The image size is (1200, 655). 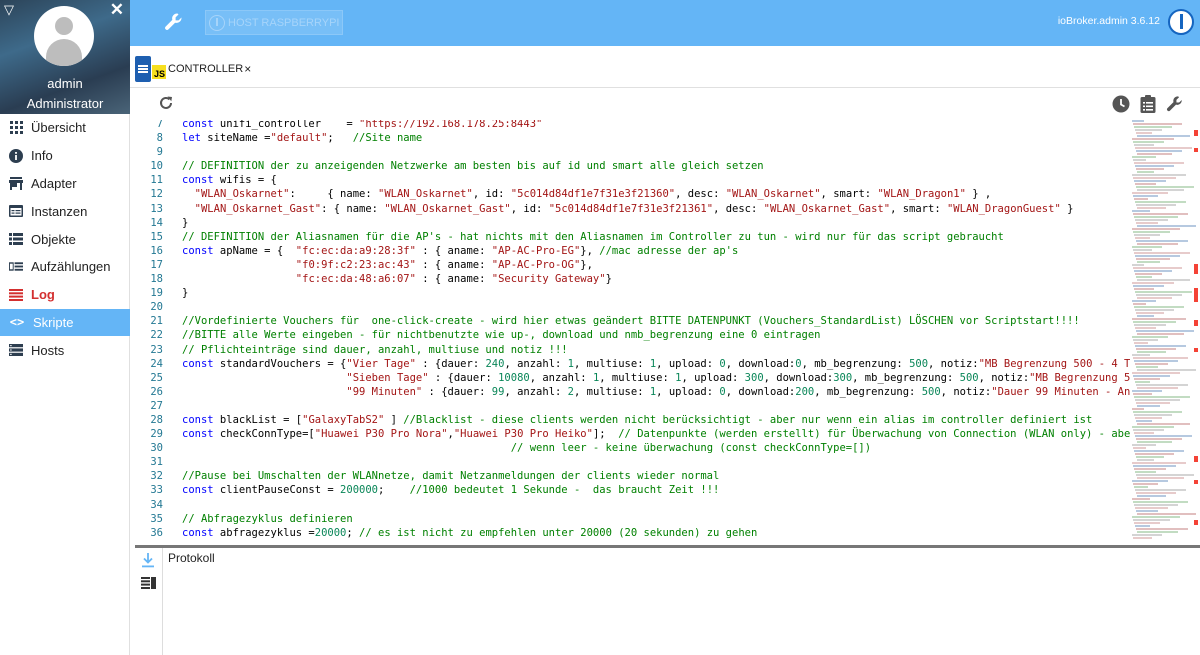 What do you see at coordinates (247, 69) in the screenshot?
I see `tab-close-button: ×` at bounding box center [247, 69].